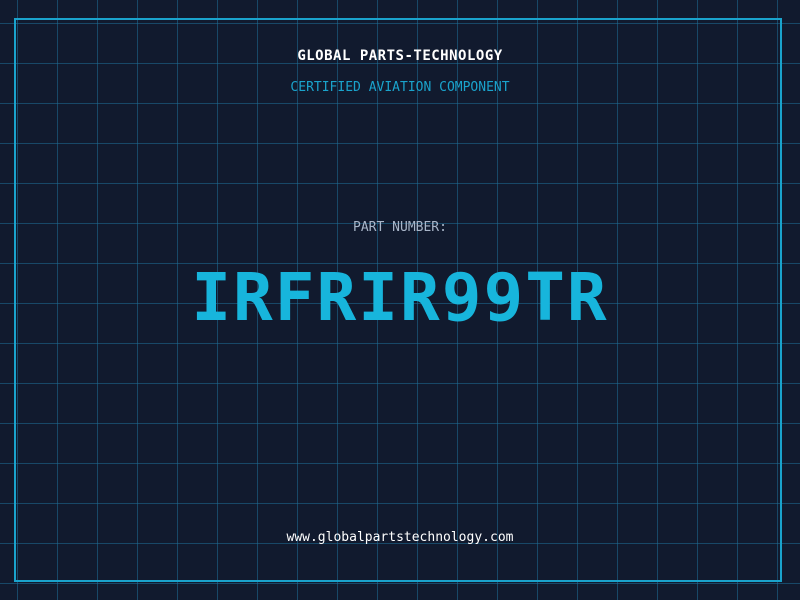  I want to click on company-name: GLOBAL PARTS-TECHNOLOGY, so click(400, 56).